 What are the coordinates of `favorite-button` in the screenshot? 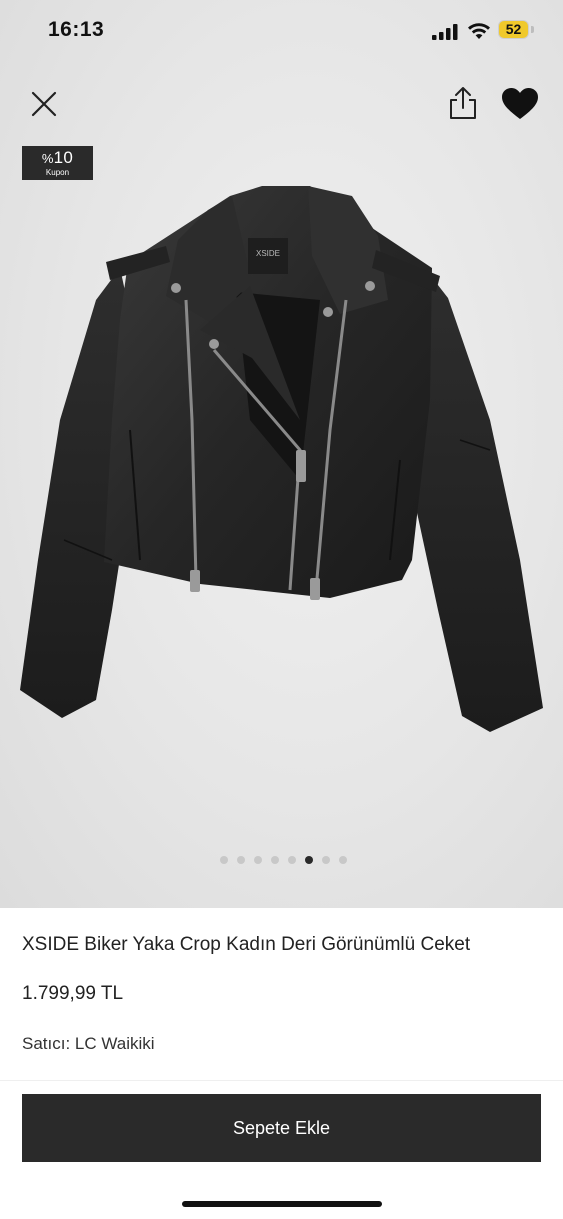 It's located at (520, 104).